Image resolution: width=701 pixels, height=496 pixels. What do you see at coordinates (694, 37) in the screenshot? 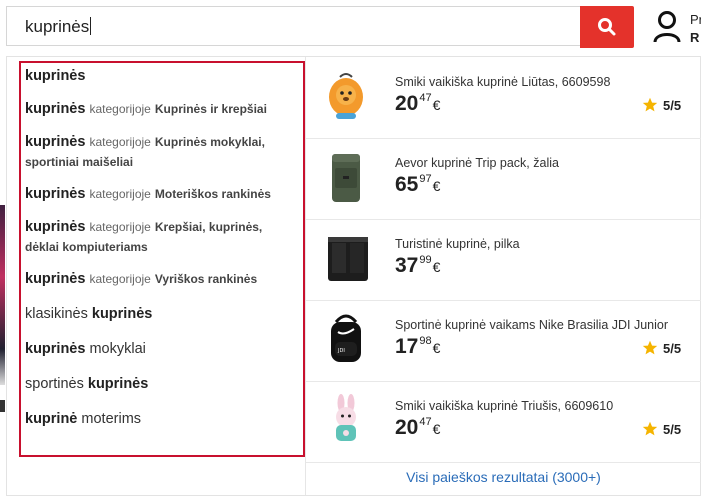
I see `account-sublabel: R` at bounding box center [694, 37].